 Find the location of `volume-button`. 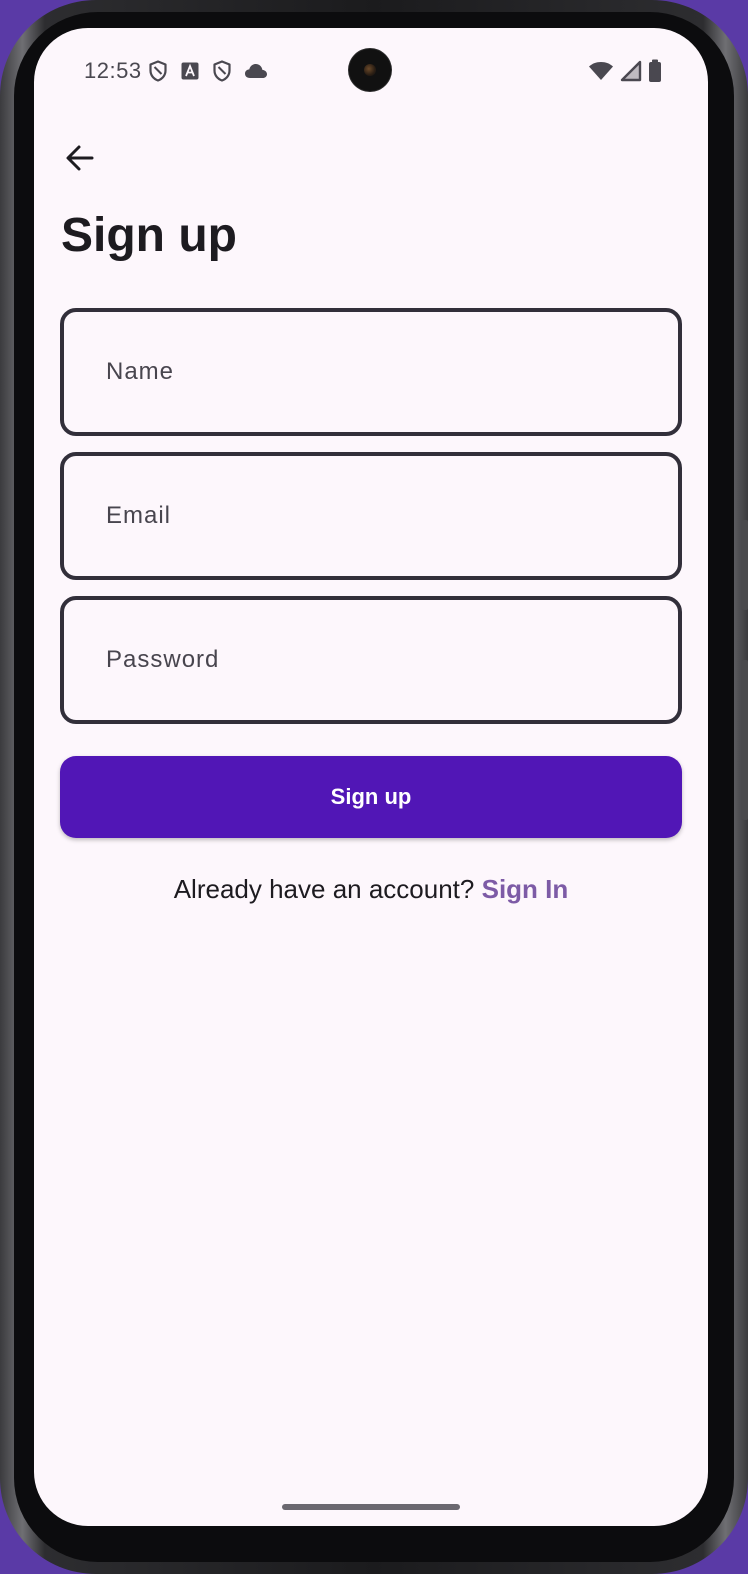

volume-button is located at coordinates (745, 565).